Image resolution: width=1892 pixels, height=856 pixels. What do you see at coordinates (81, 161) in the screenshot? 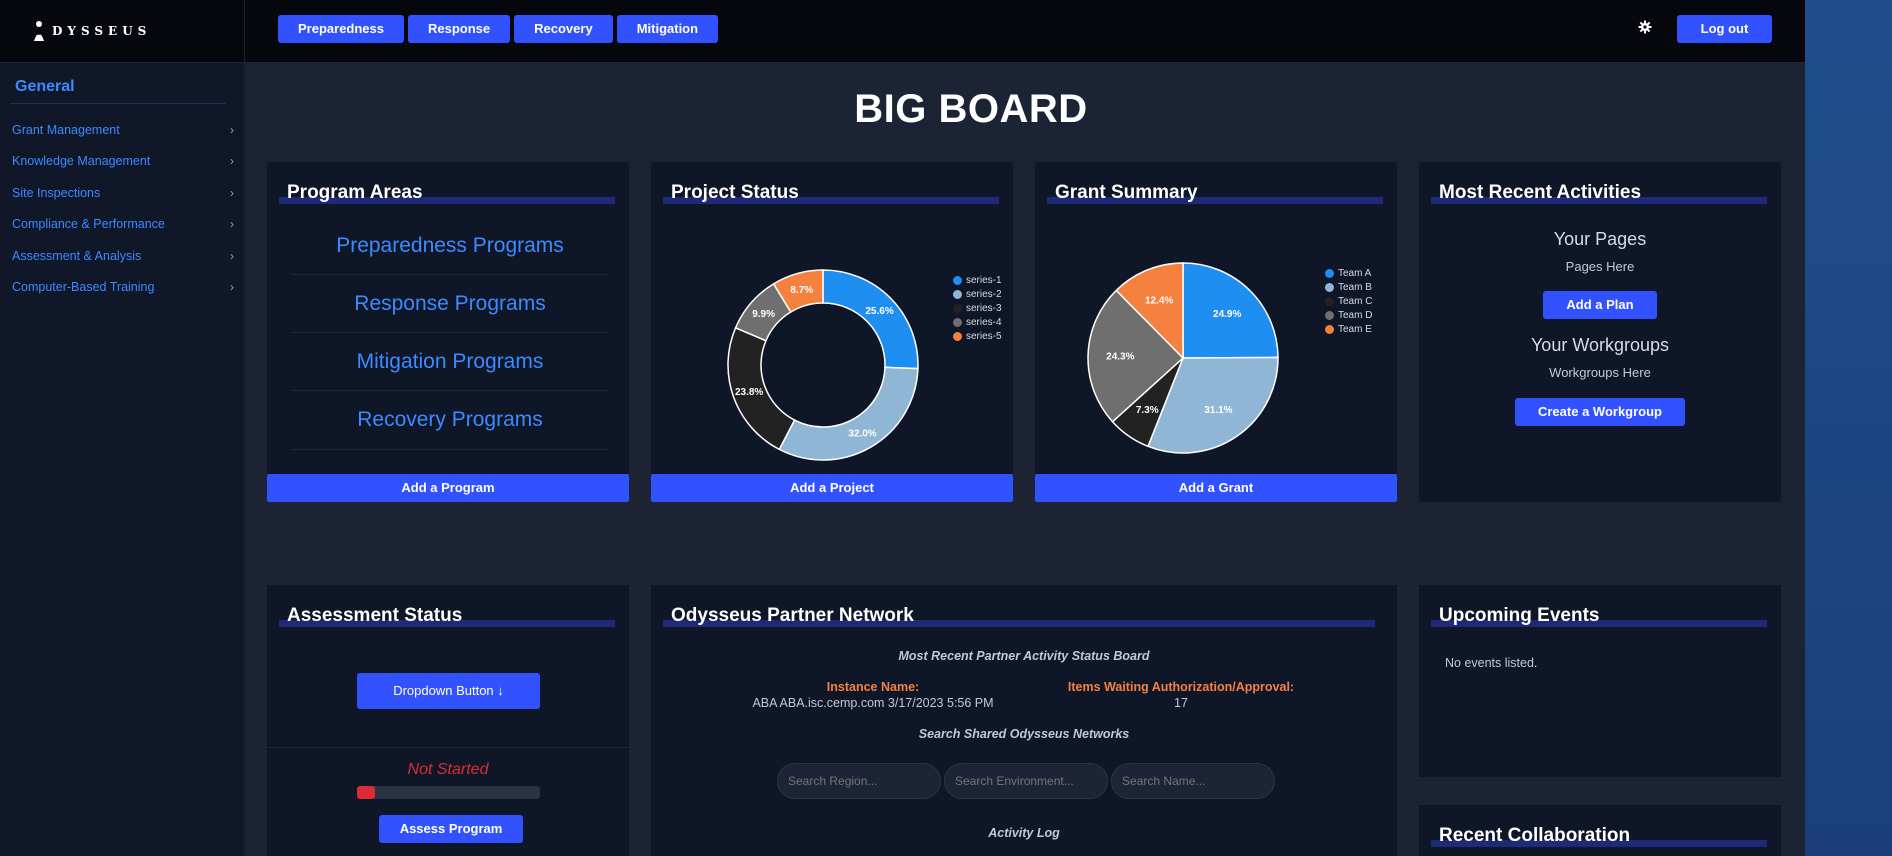
I see `sidebar-item-label: Knowledge Management` at bounding box center [81, 161].